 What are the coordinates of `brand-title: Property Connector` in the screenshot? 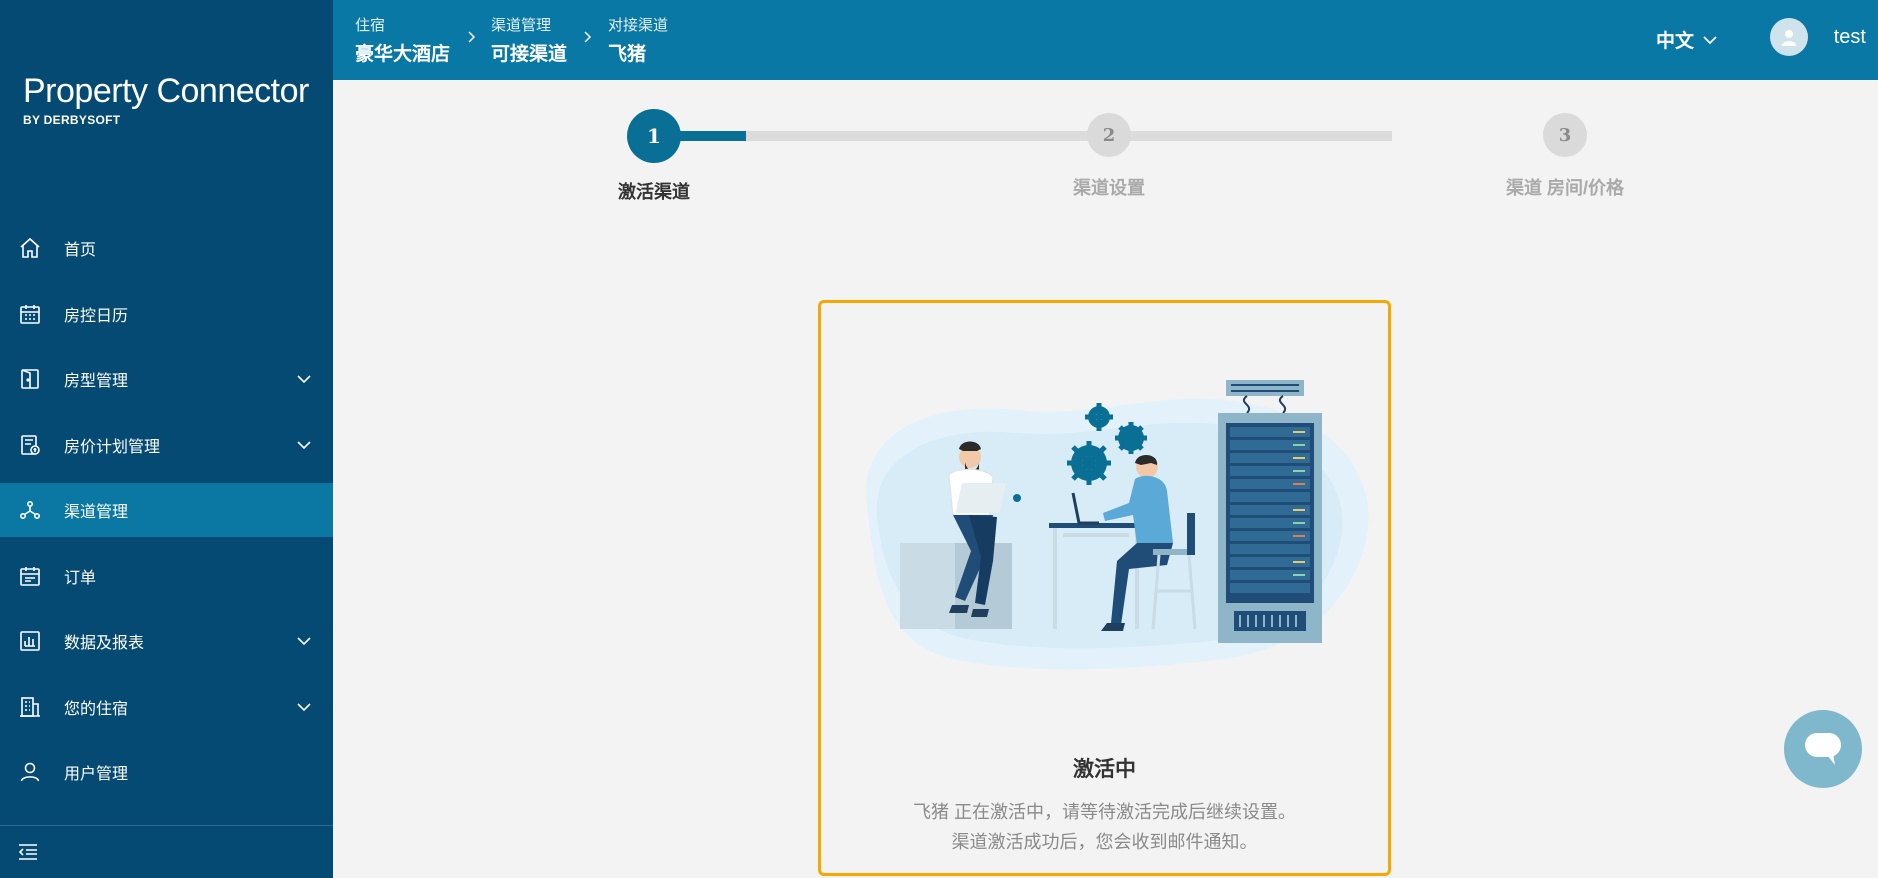 It's located at (166, 91).